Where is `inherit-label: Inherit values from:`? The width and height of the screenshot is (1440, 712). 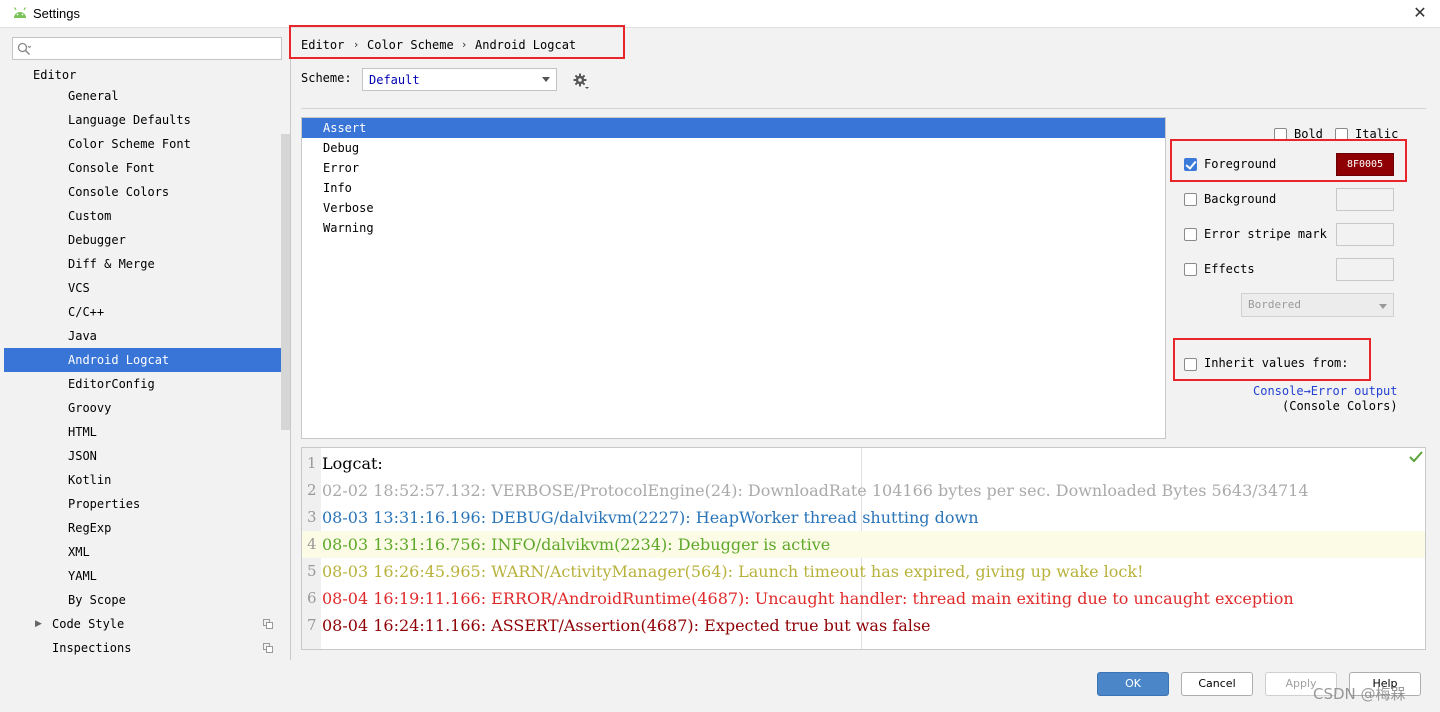 inherit-label: Inherit values from: is located at coordinates (1276, 363).